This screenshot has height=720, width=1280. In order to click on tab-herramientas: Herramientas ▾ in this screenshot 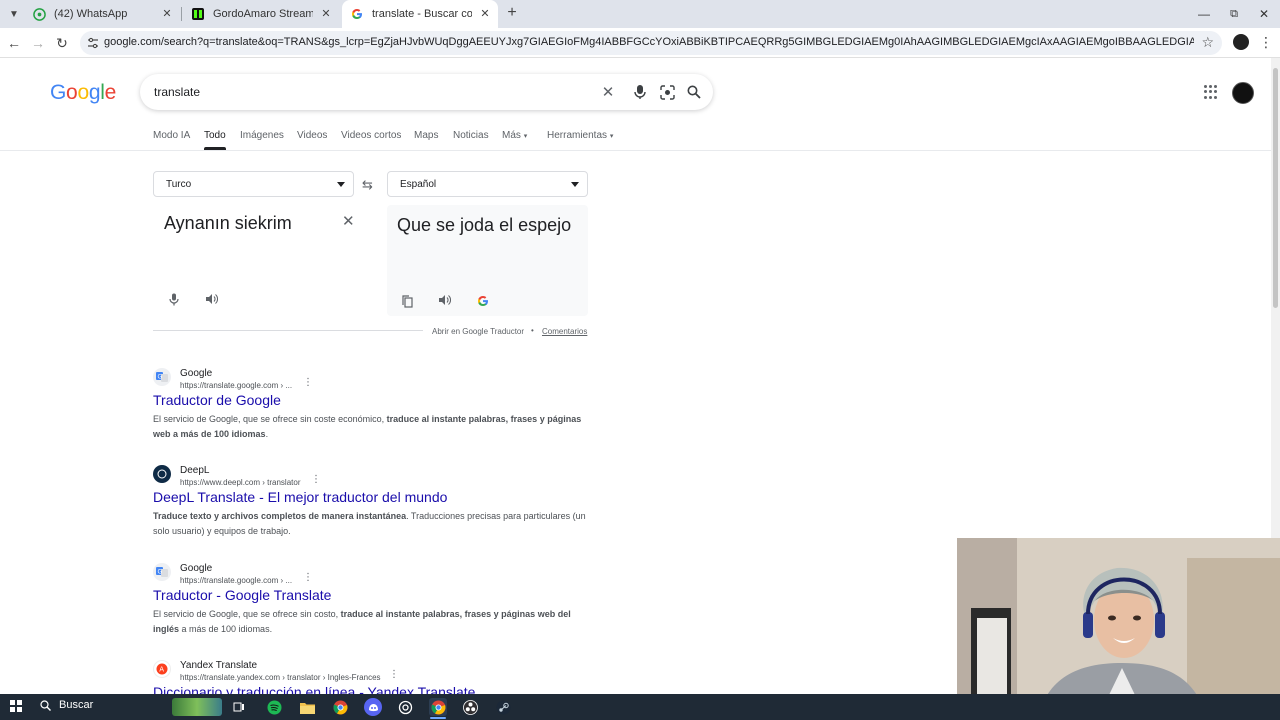, I will do `click(580, 135)`.